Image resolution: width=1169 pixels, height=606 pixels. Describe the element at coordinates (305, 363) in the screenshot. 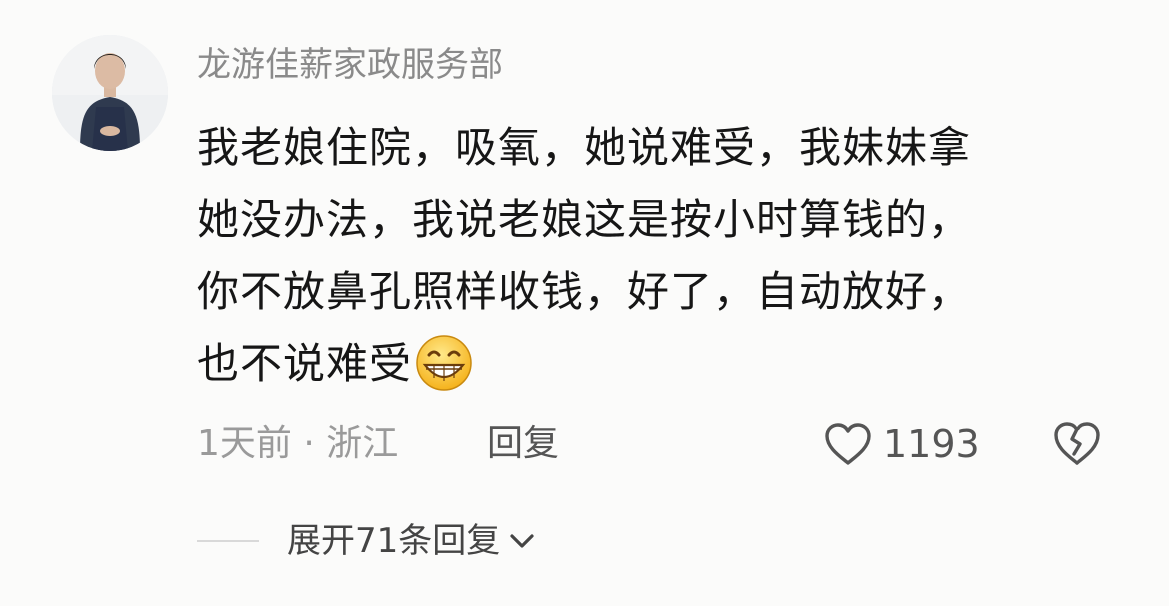

I see `comment-line-text: 也不说难受` at that location.